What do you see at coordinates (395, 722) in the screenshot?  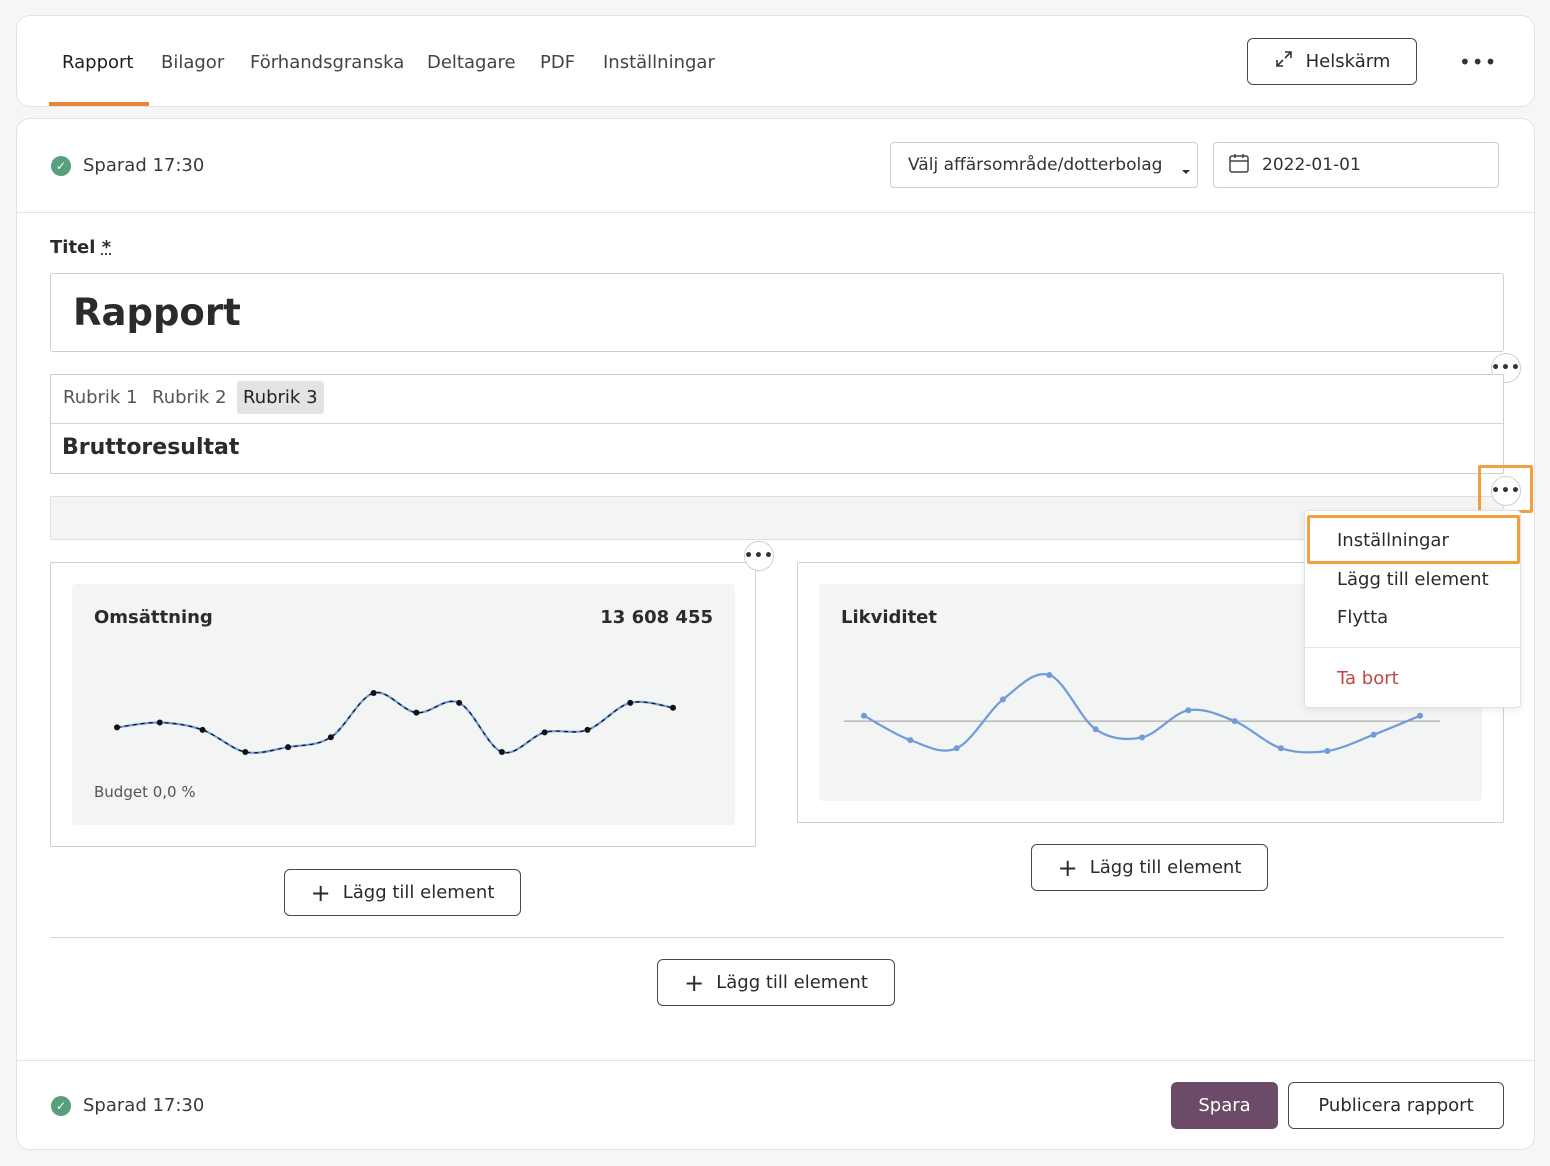 I see `series-line` at bounding box center [395, 722].